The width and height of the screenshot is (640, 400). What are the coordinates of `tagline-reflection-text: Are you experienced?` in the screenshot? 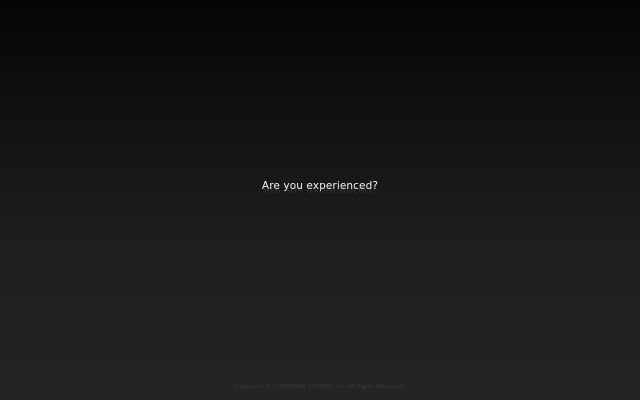 It's located at (320, 189).